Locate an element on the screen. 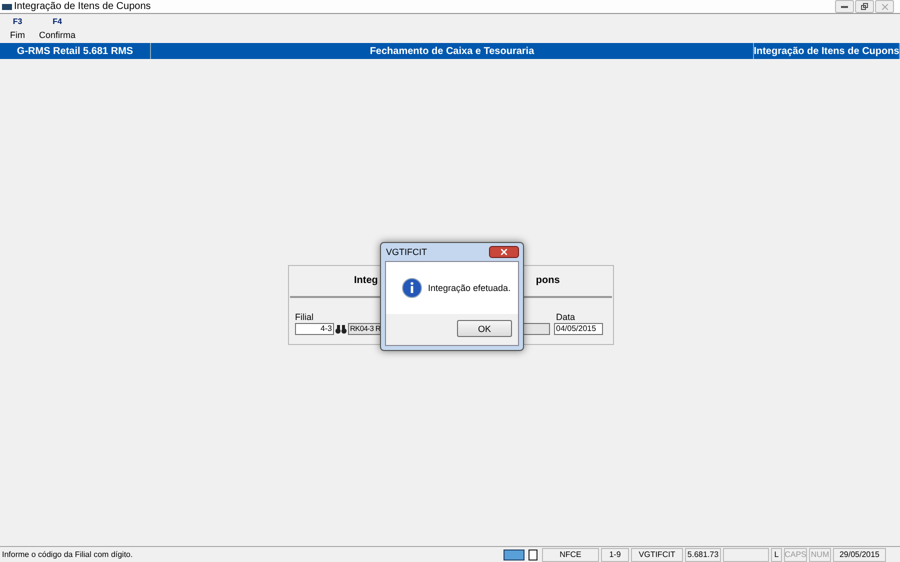  window-title: Integração de Itens de Cupons is located at coordinates (82, 6).